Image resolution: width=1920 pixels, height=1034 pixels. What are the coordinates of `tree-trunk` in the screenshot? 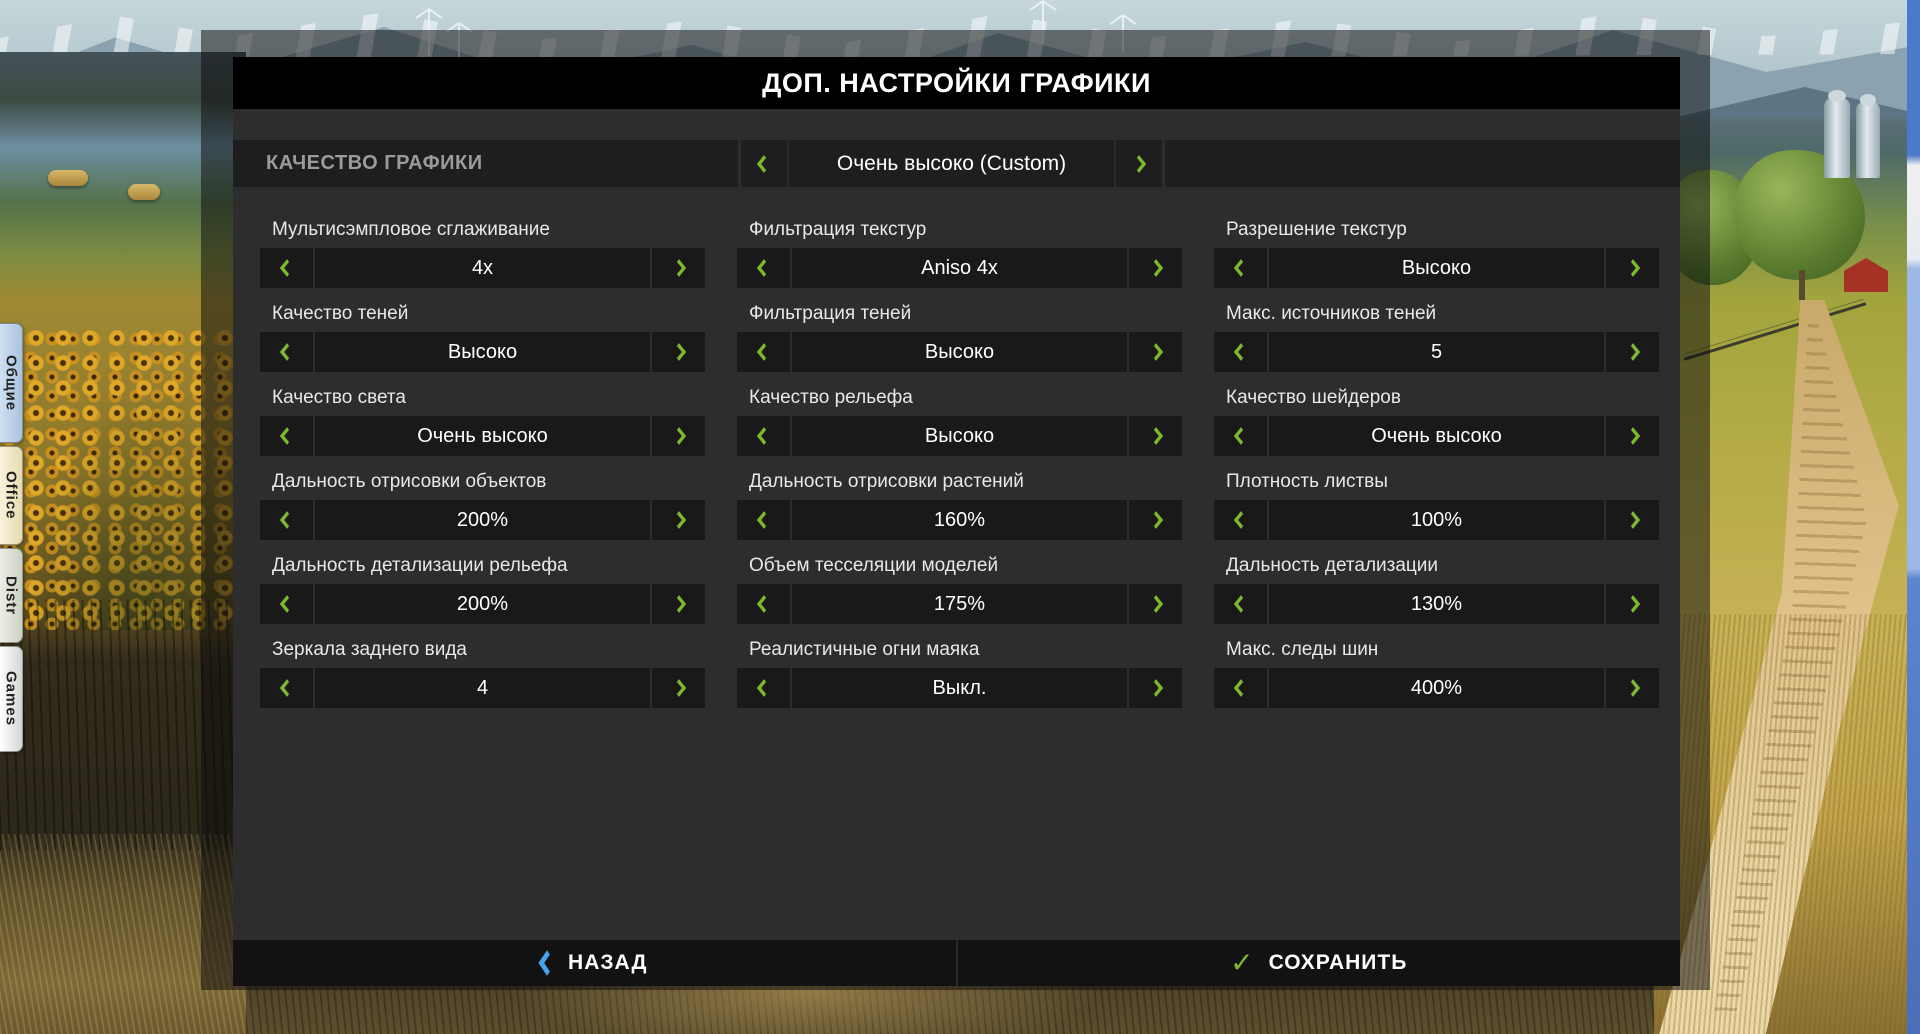 It's located at (1802, 285).